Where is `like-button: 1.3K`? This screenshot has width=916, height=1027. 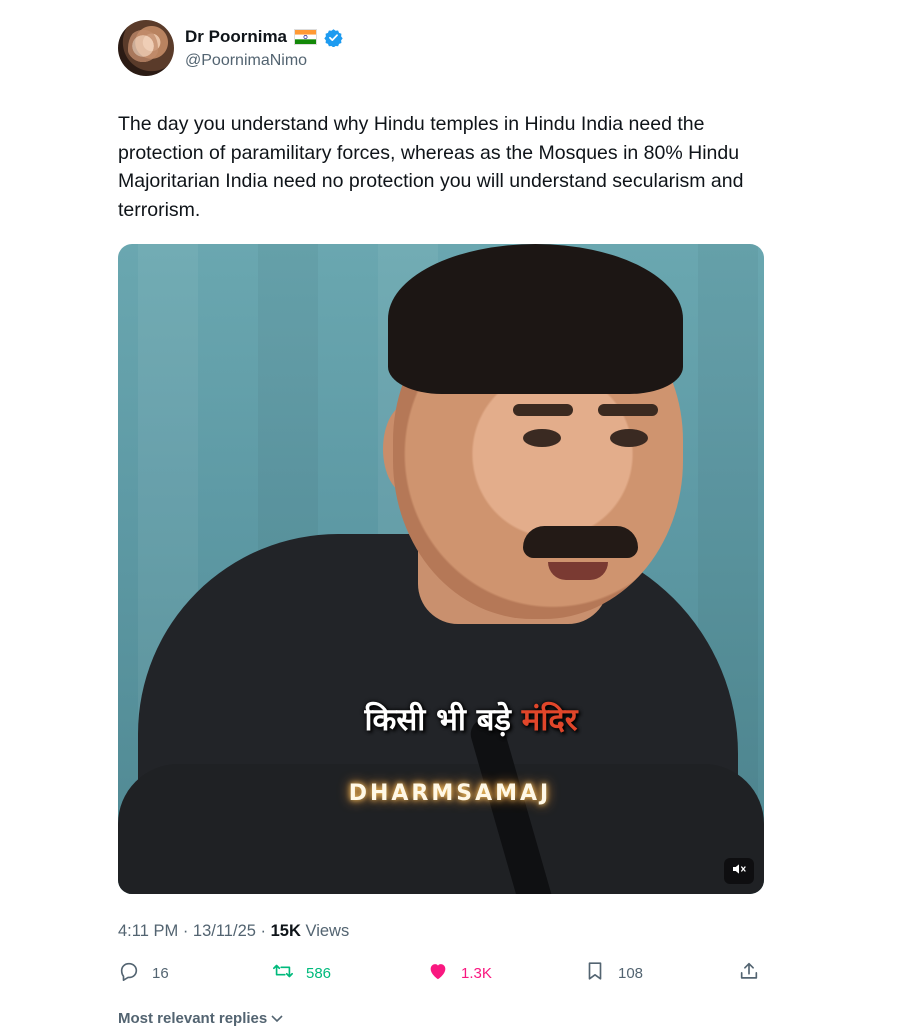 like-button: 1.3K is located at coordinates (459, 973).